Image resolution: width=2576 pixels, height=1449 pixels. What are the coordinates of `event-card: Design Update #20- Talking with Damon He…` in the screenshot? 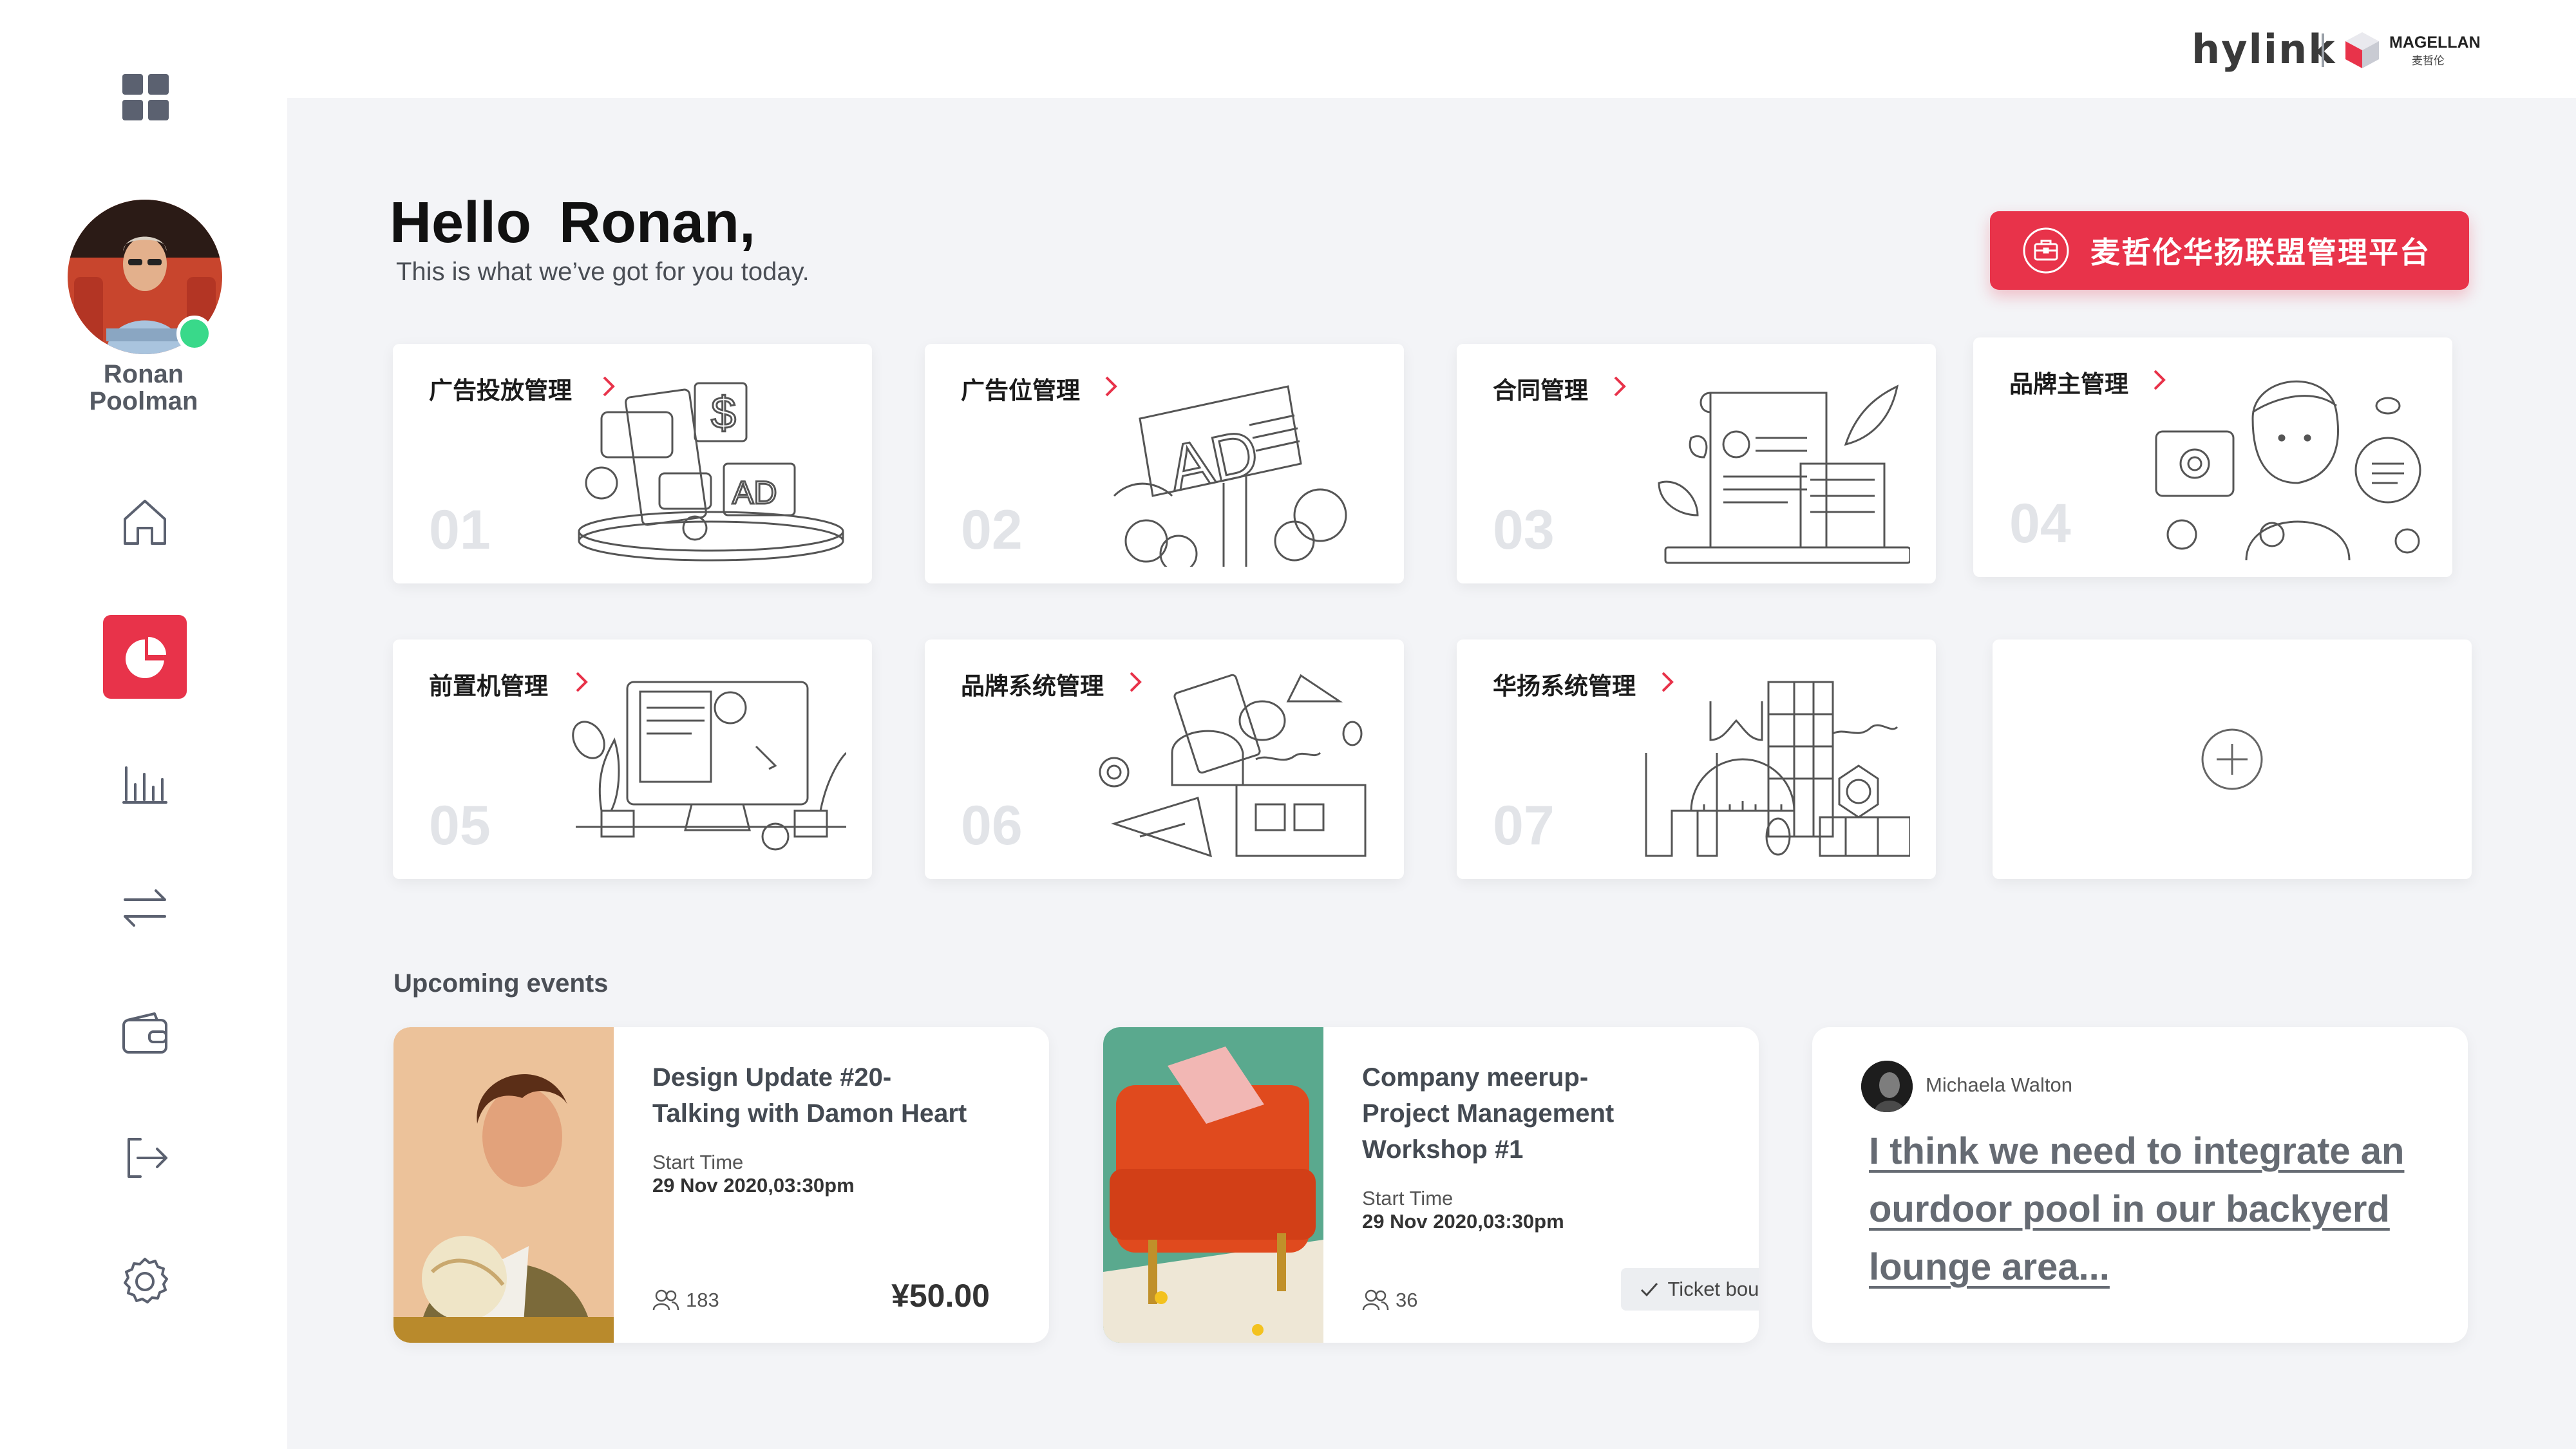 It's located at (721, 1185).